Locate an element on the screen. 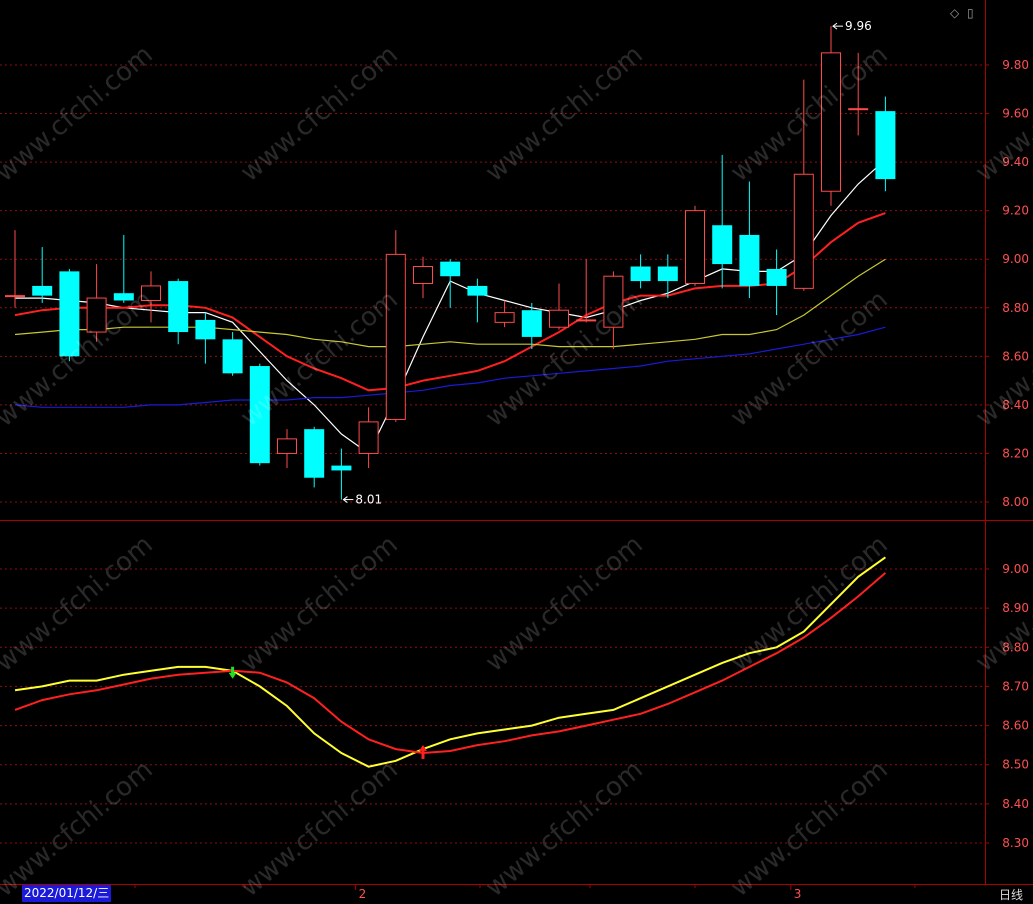  price-annotation: 9.96 is located at coordinates (852, 26).